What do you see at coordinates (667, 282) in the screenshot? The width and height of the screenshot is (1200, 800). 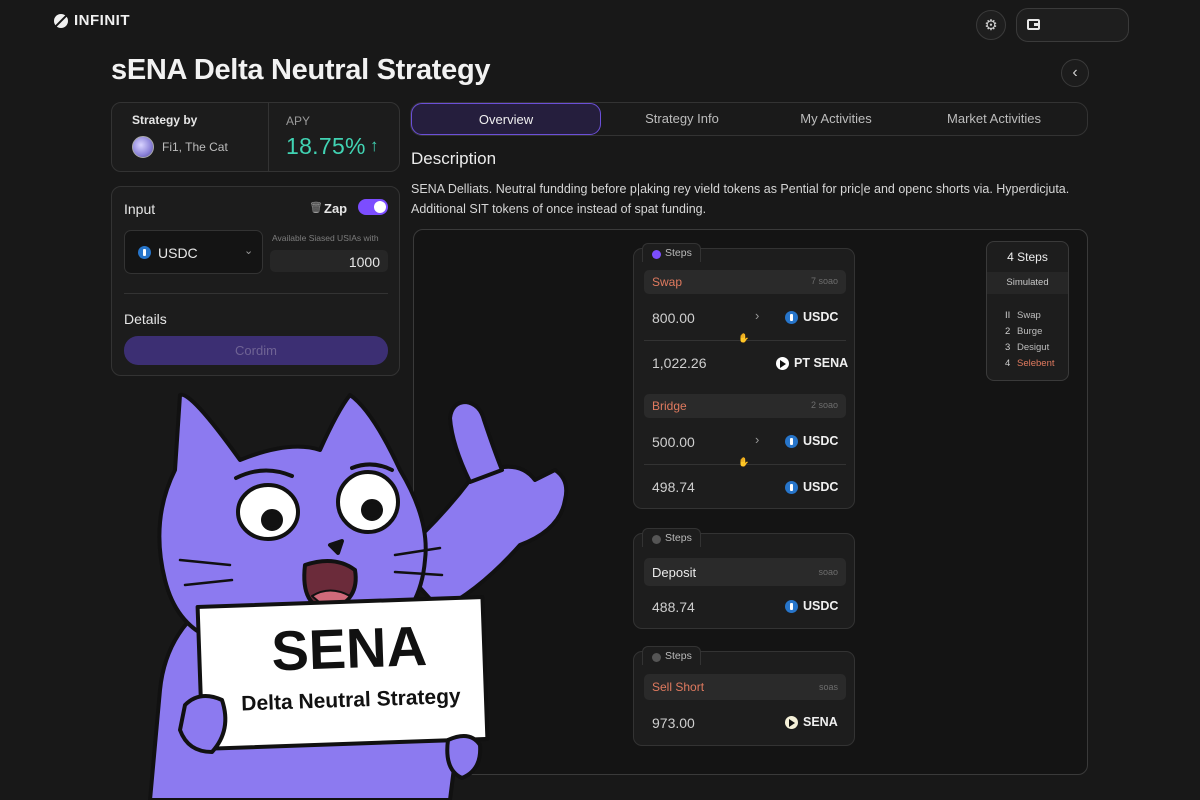 I see `step-swap-title: Swap` at bounding box center [667, 282].